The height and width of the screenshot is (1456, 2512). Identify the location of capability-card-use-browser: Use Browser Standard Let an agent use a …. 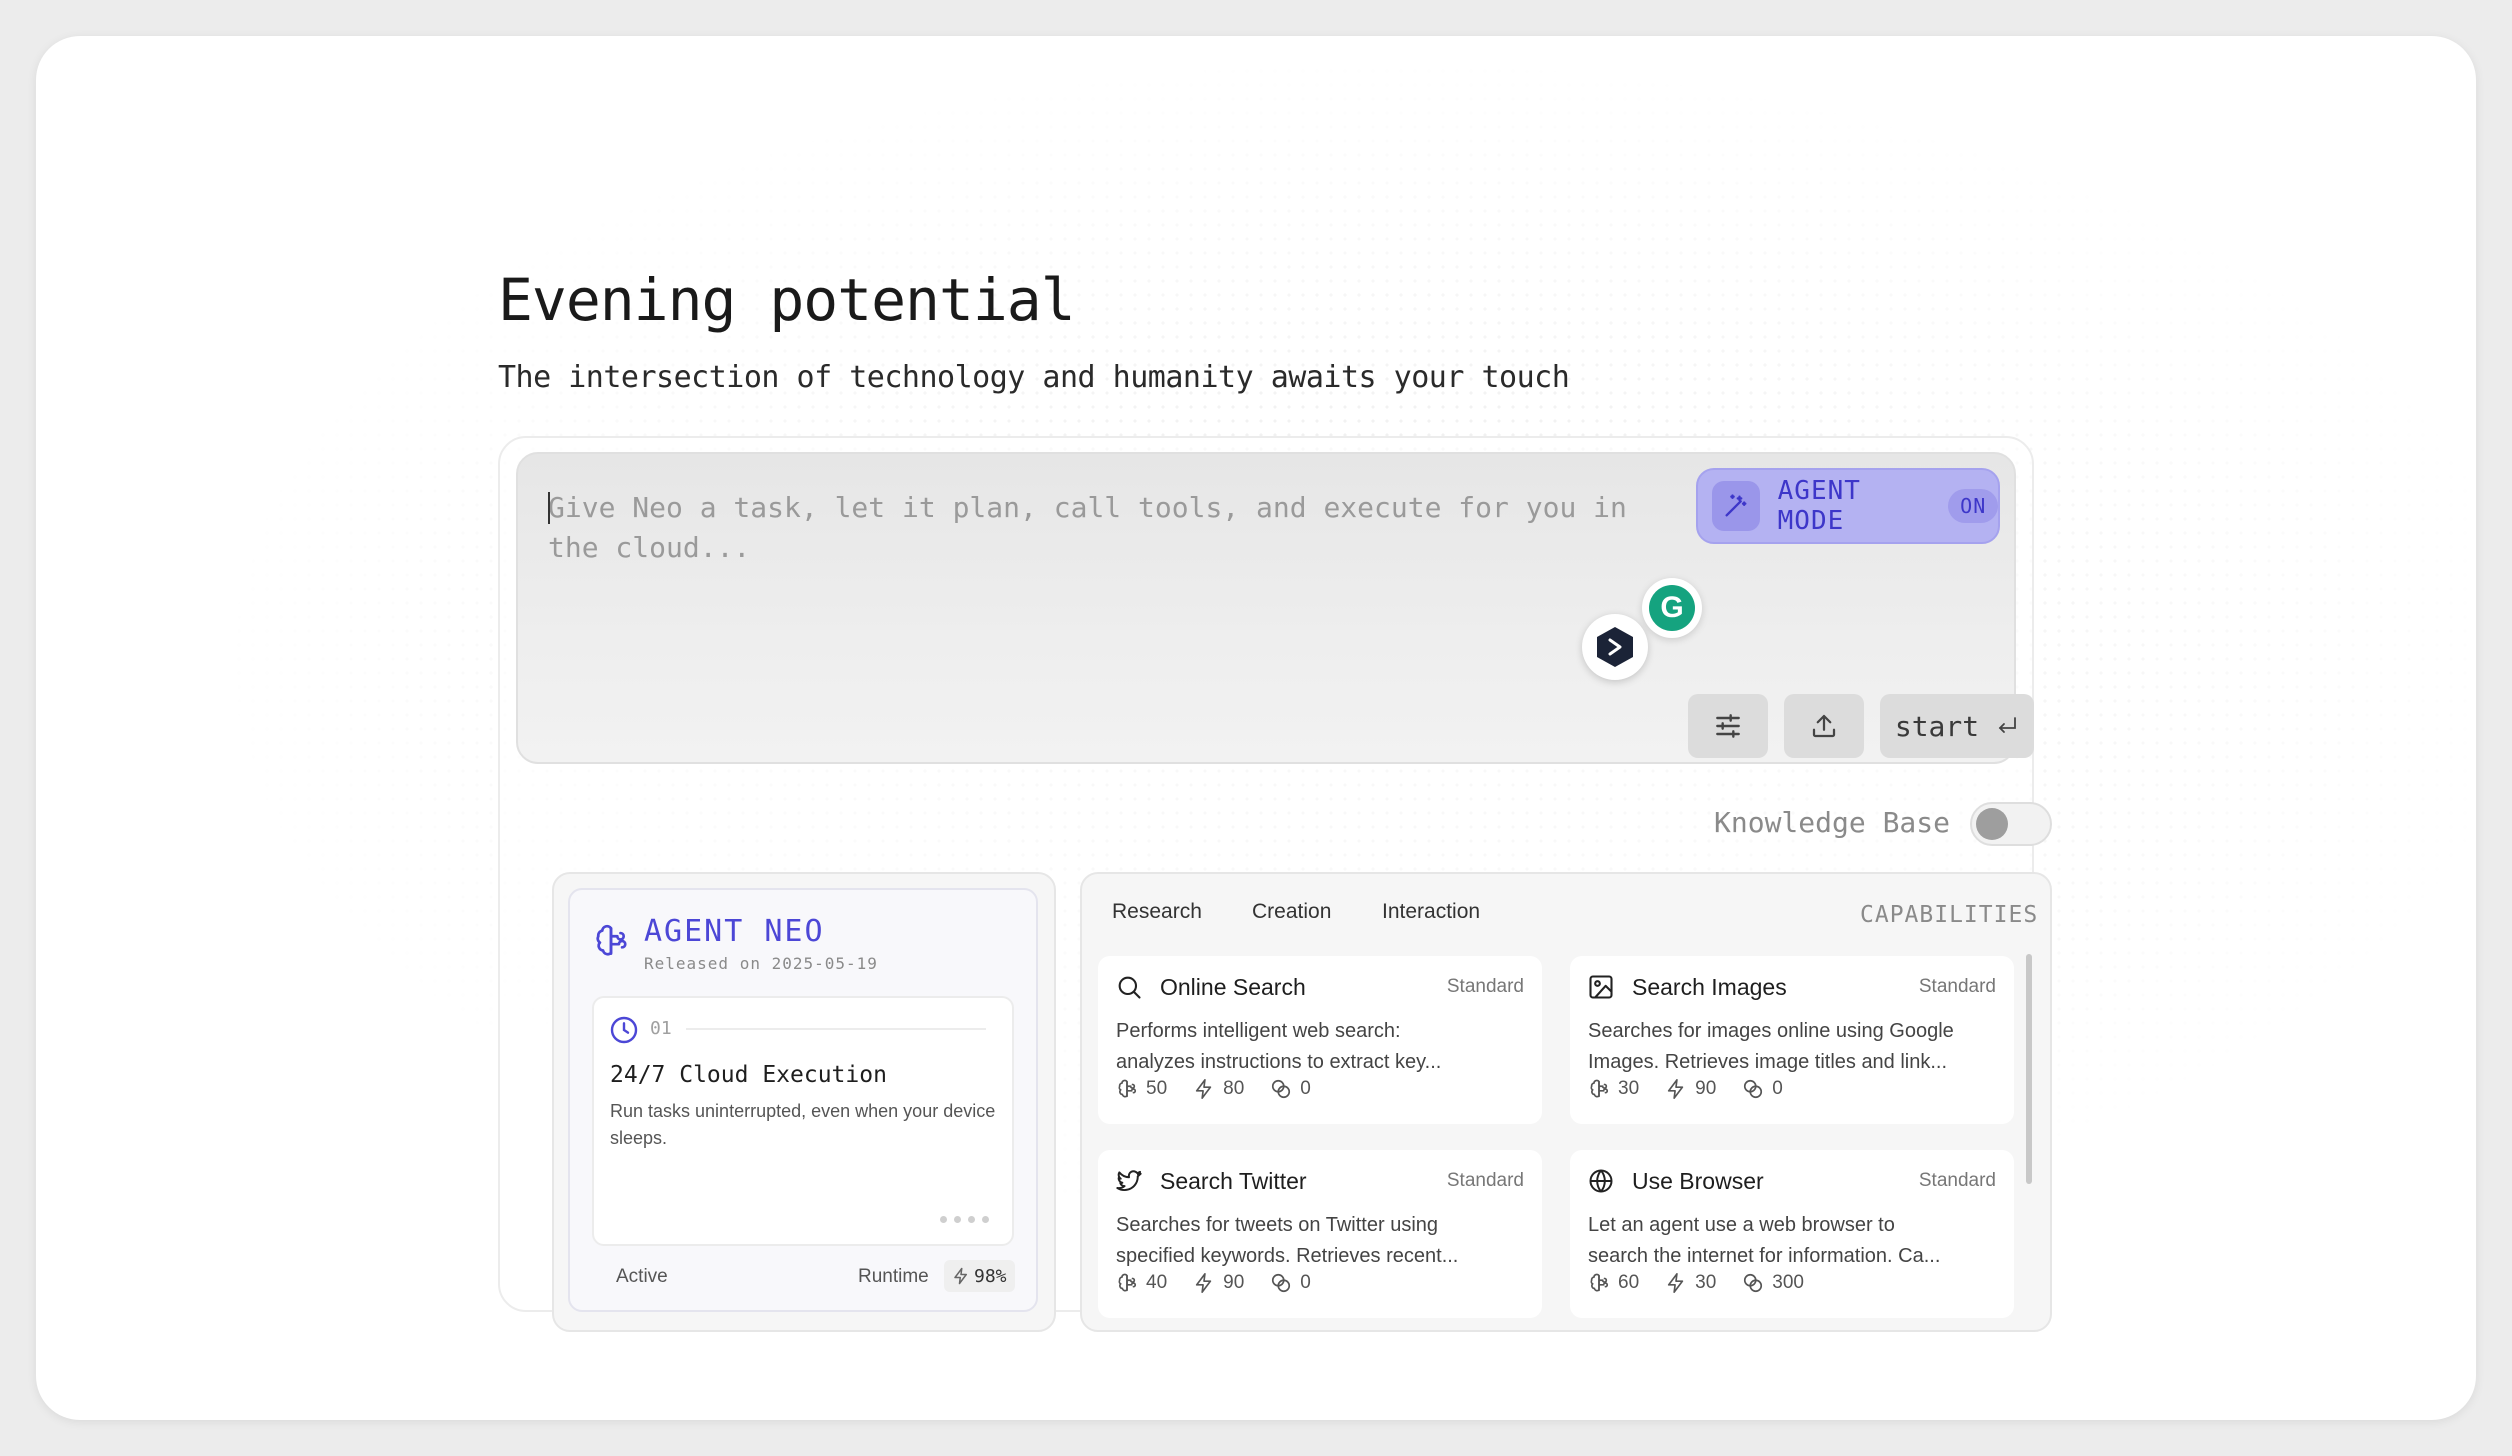
(1792, 1234).